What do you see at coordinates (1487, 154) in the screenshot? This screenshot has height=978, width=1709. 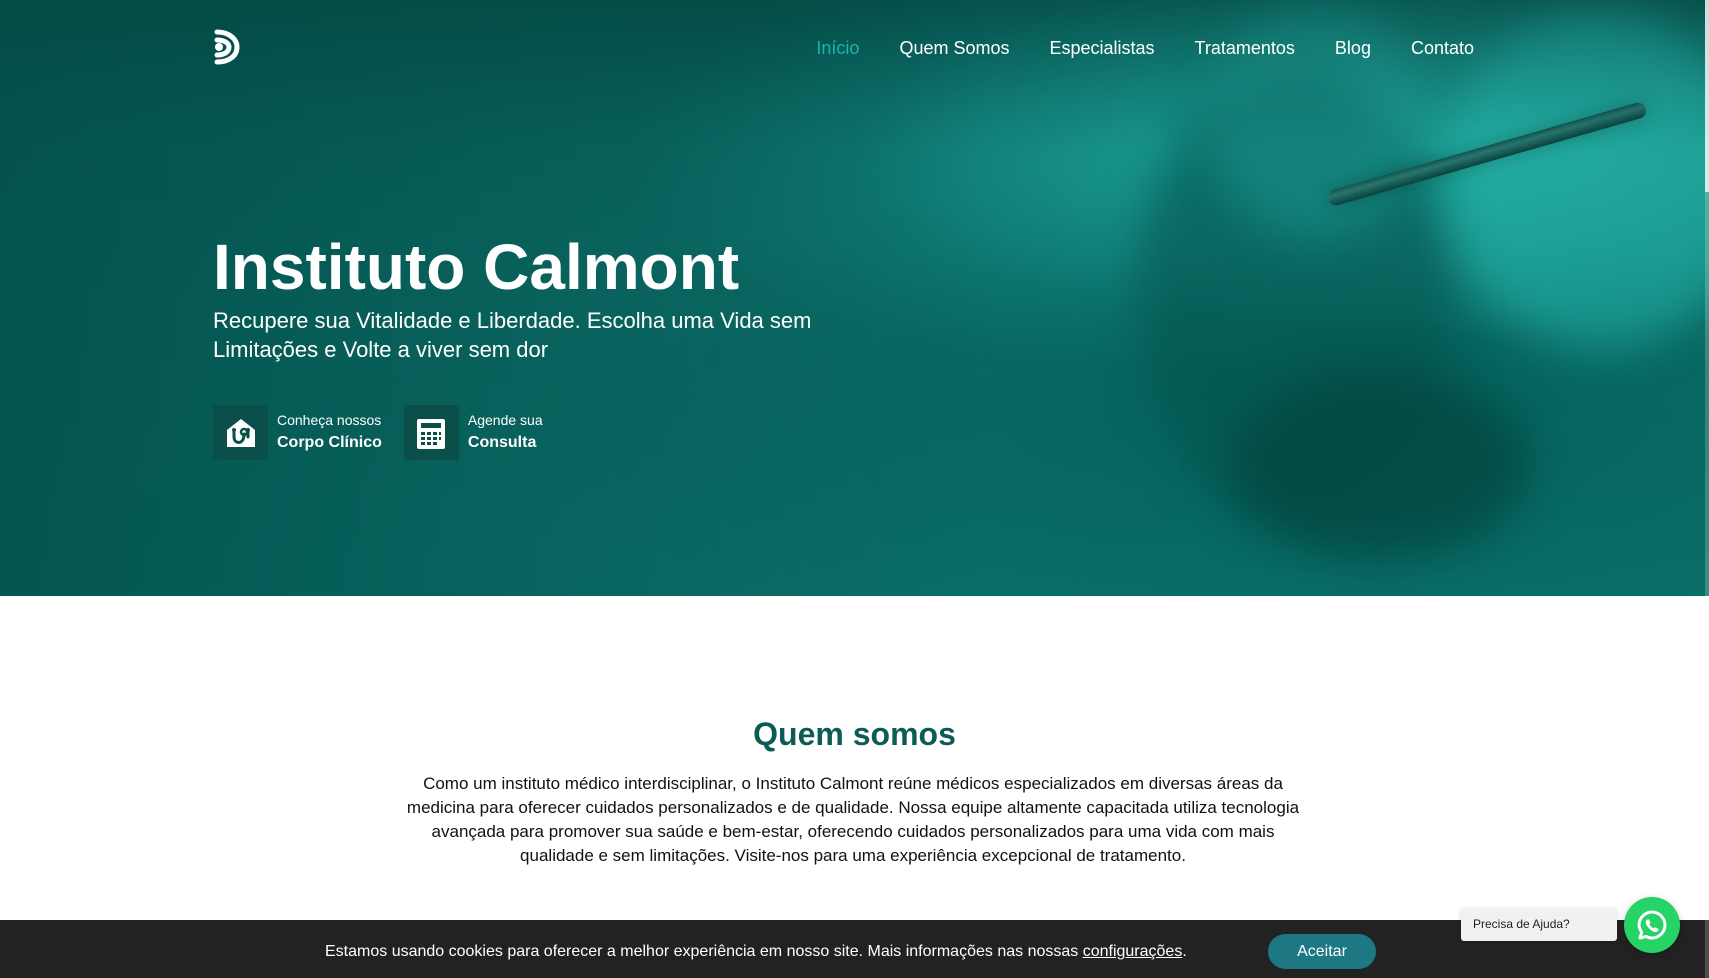 I see `hero-background-pen` at bounding box center [1487, 154].